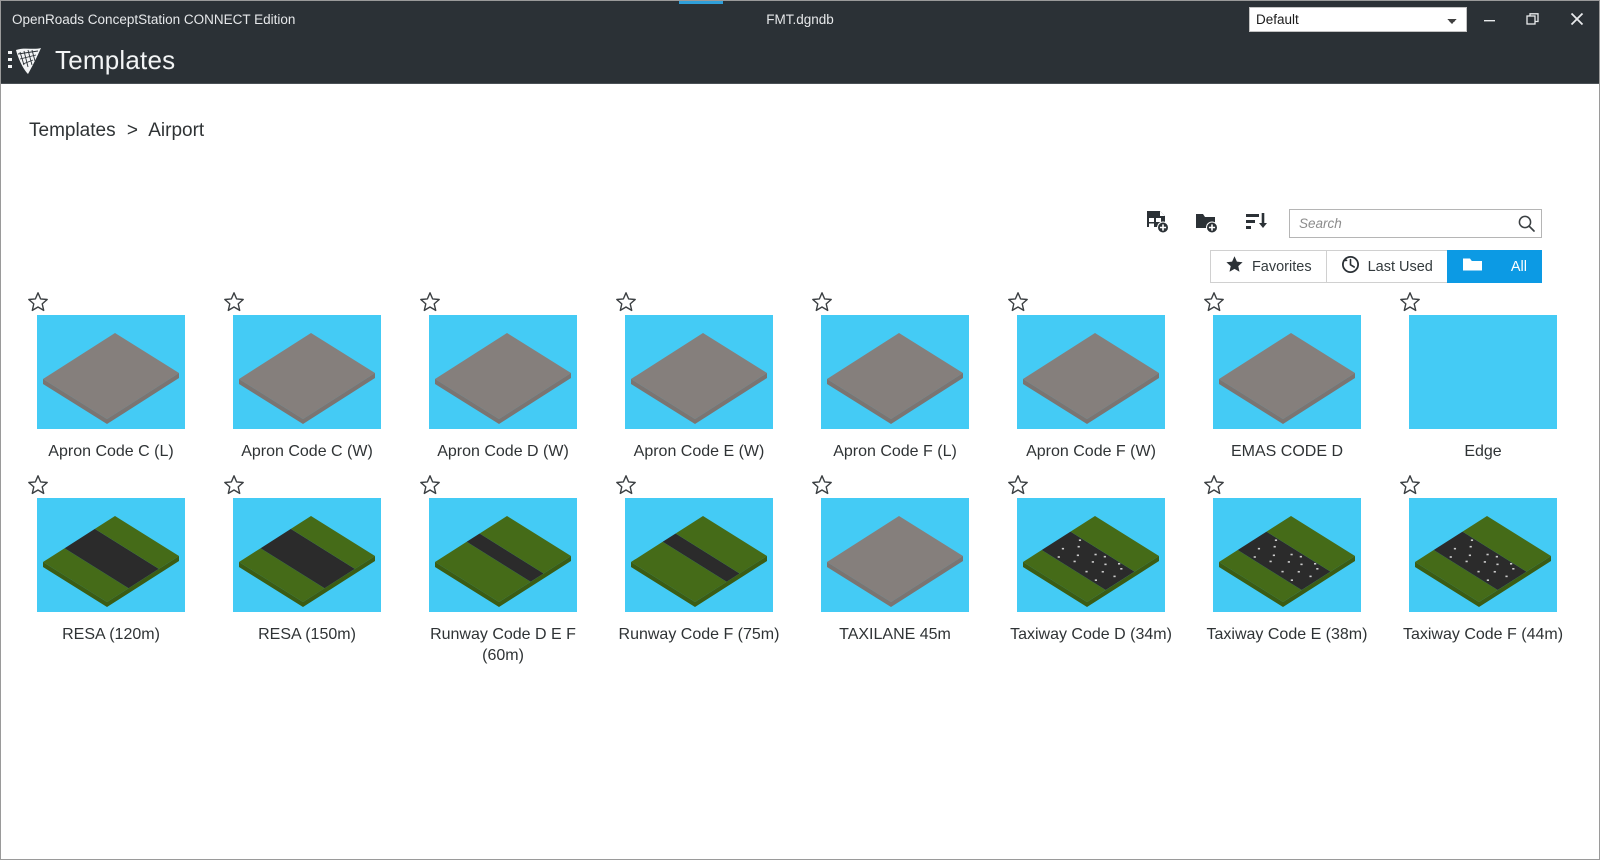  What do you see at coordinates (1257, 222) in the screenshot?
I see `sort-descending-icon` at bounding box center [1257, 222].